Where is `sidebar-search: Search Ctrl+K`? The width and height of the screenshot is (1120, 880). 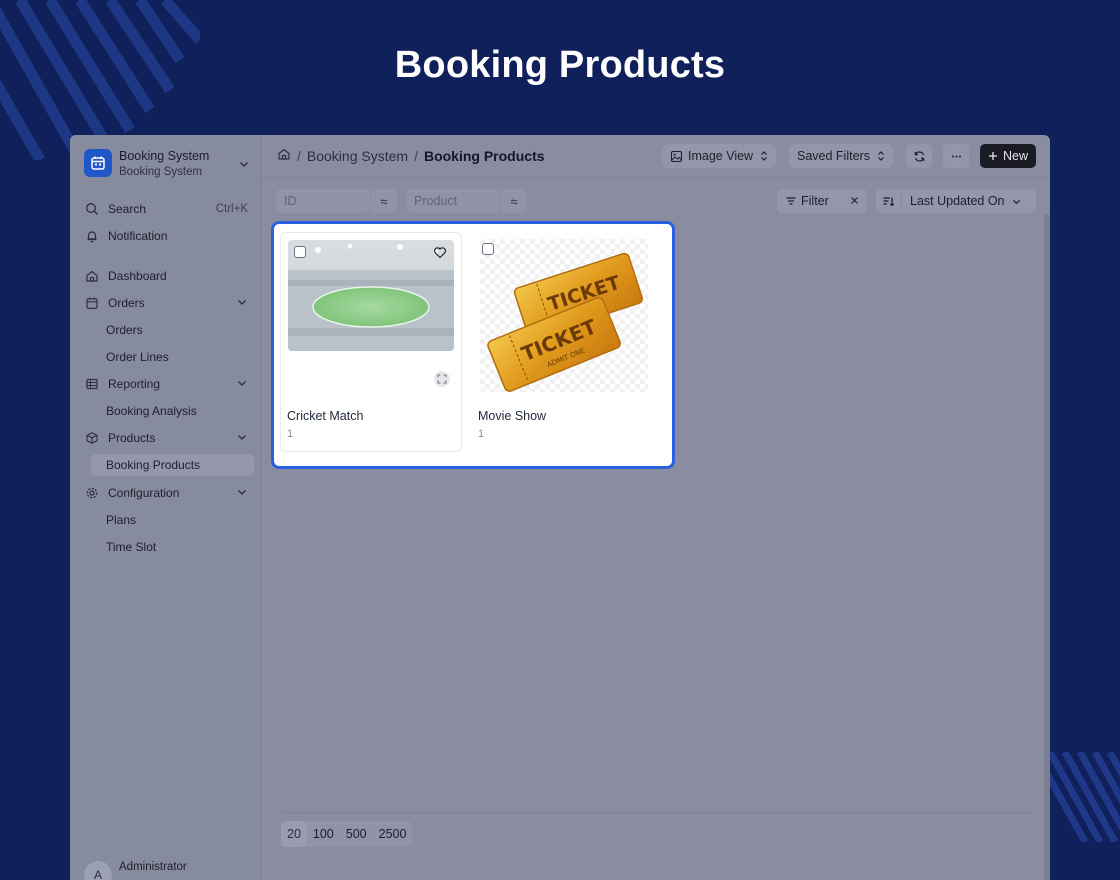 sidebar-search: Search Ctrl+K is located at coordinates (169, 209).